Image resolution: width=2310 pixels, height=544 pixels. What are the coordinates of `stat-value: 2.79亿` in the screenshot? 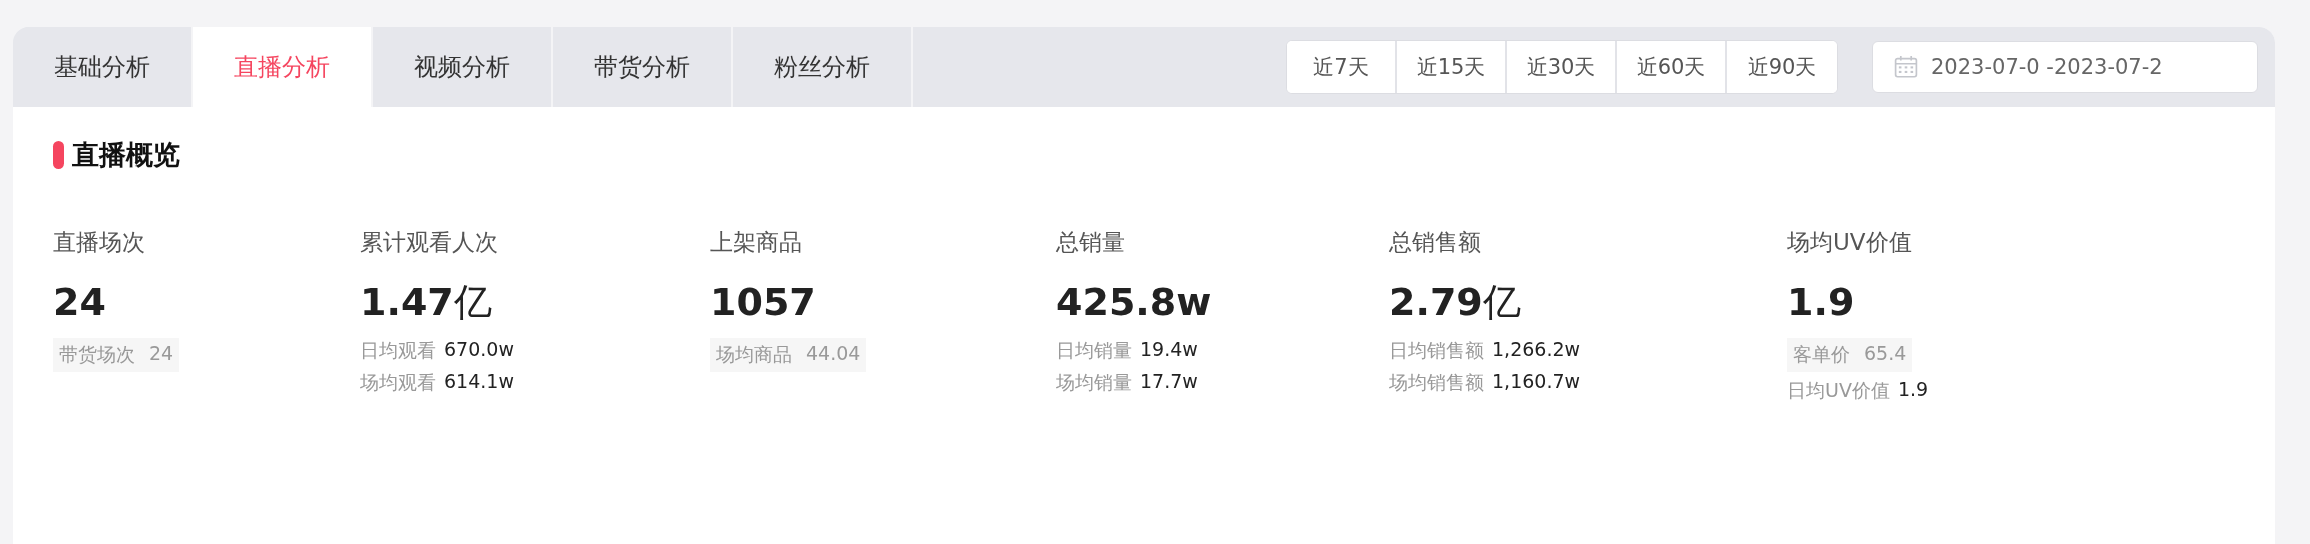 It's located at (1455, 302).